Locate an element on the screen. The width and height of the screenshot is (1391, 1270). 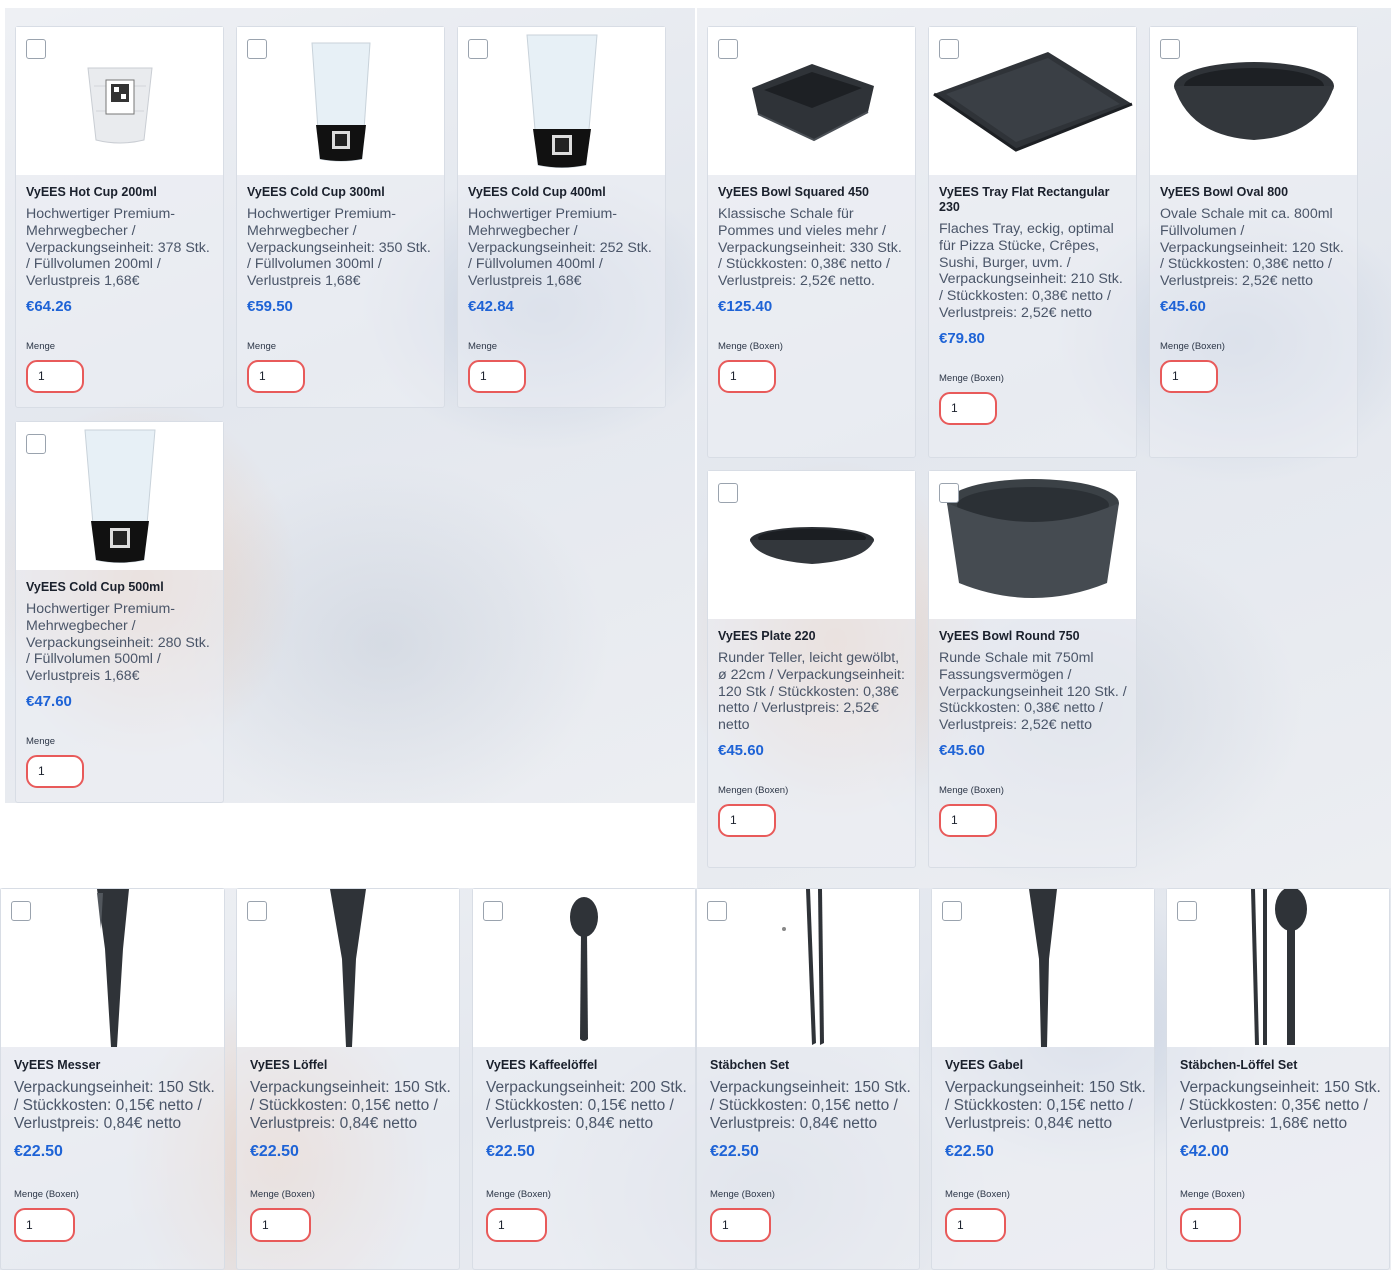
product-title: VyEES Bowl Squared 450 is located at coordinates (793, 192).